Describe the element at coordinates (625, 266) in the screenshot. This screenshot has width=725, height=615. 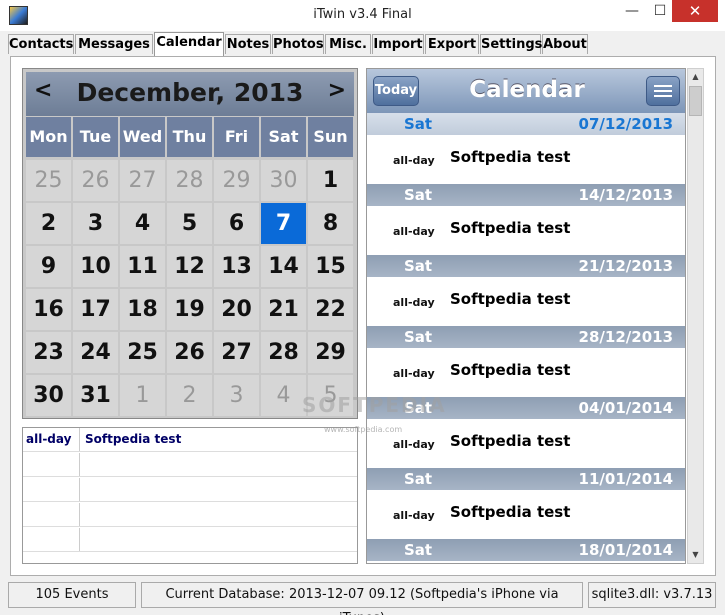
I see `agenda-date: 21/12/2013` at that location.